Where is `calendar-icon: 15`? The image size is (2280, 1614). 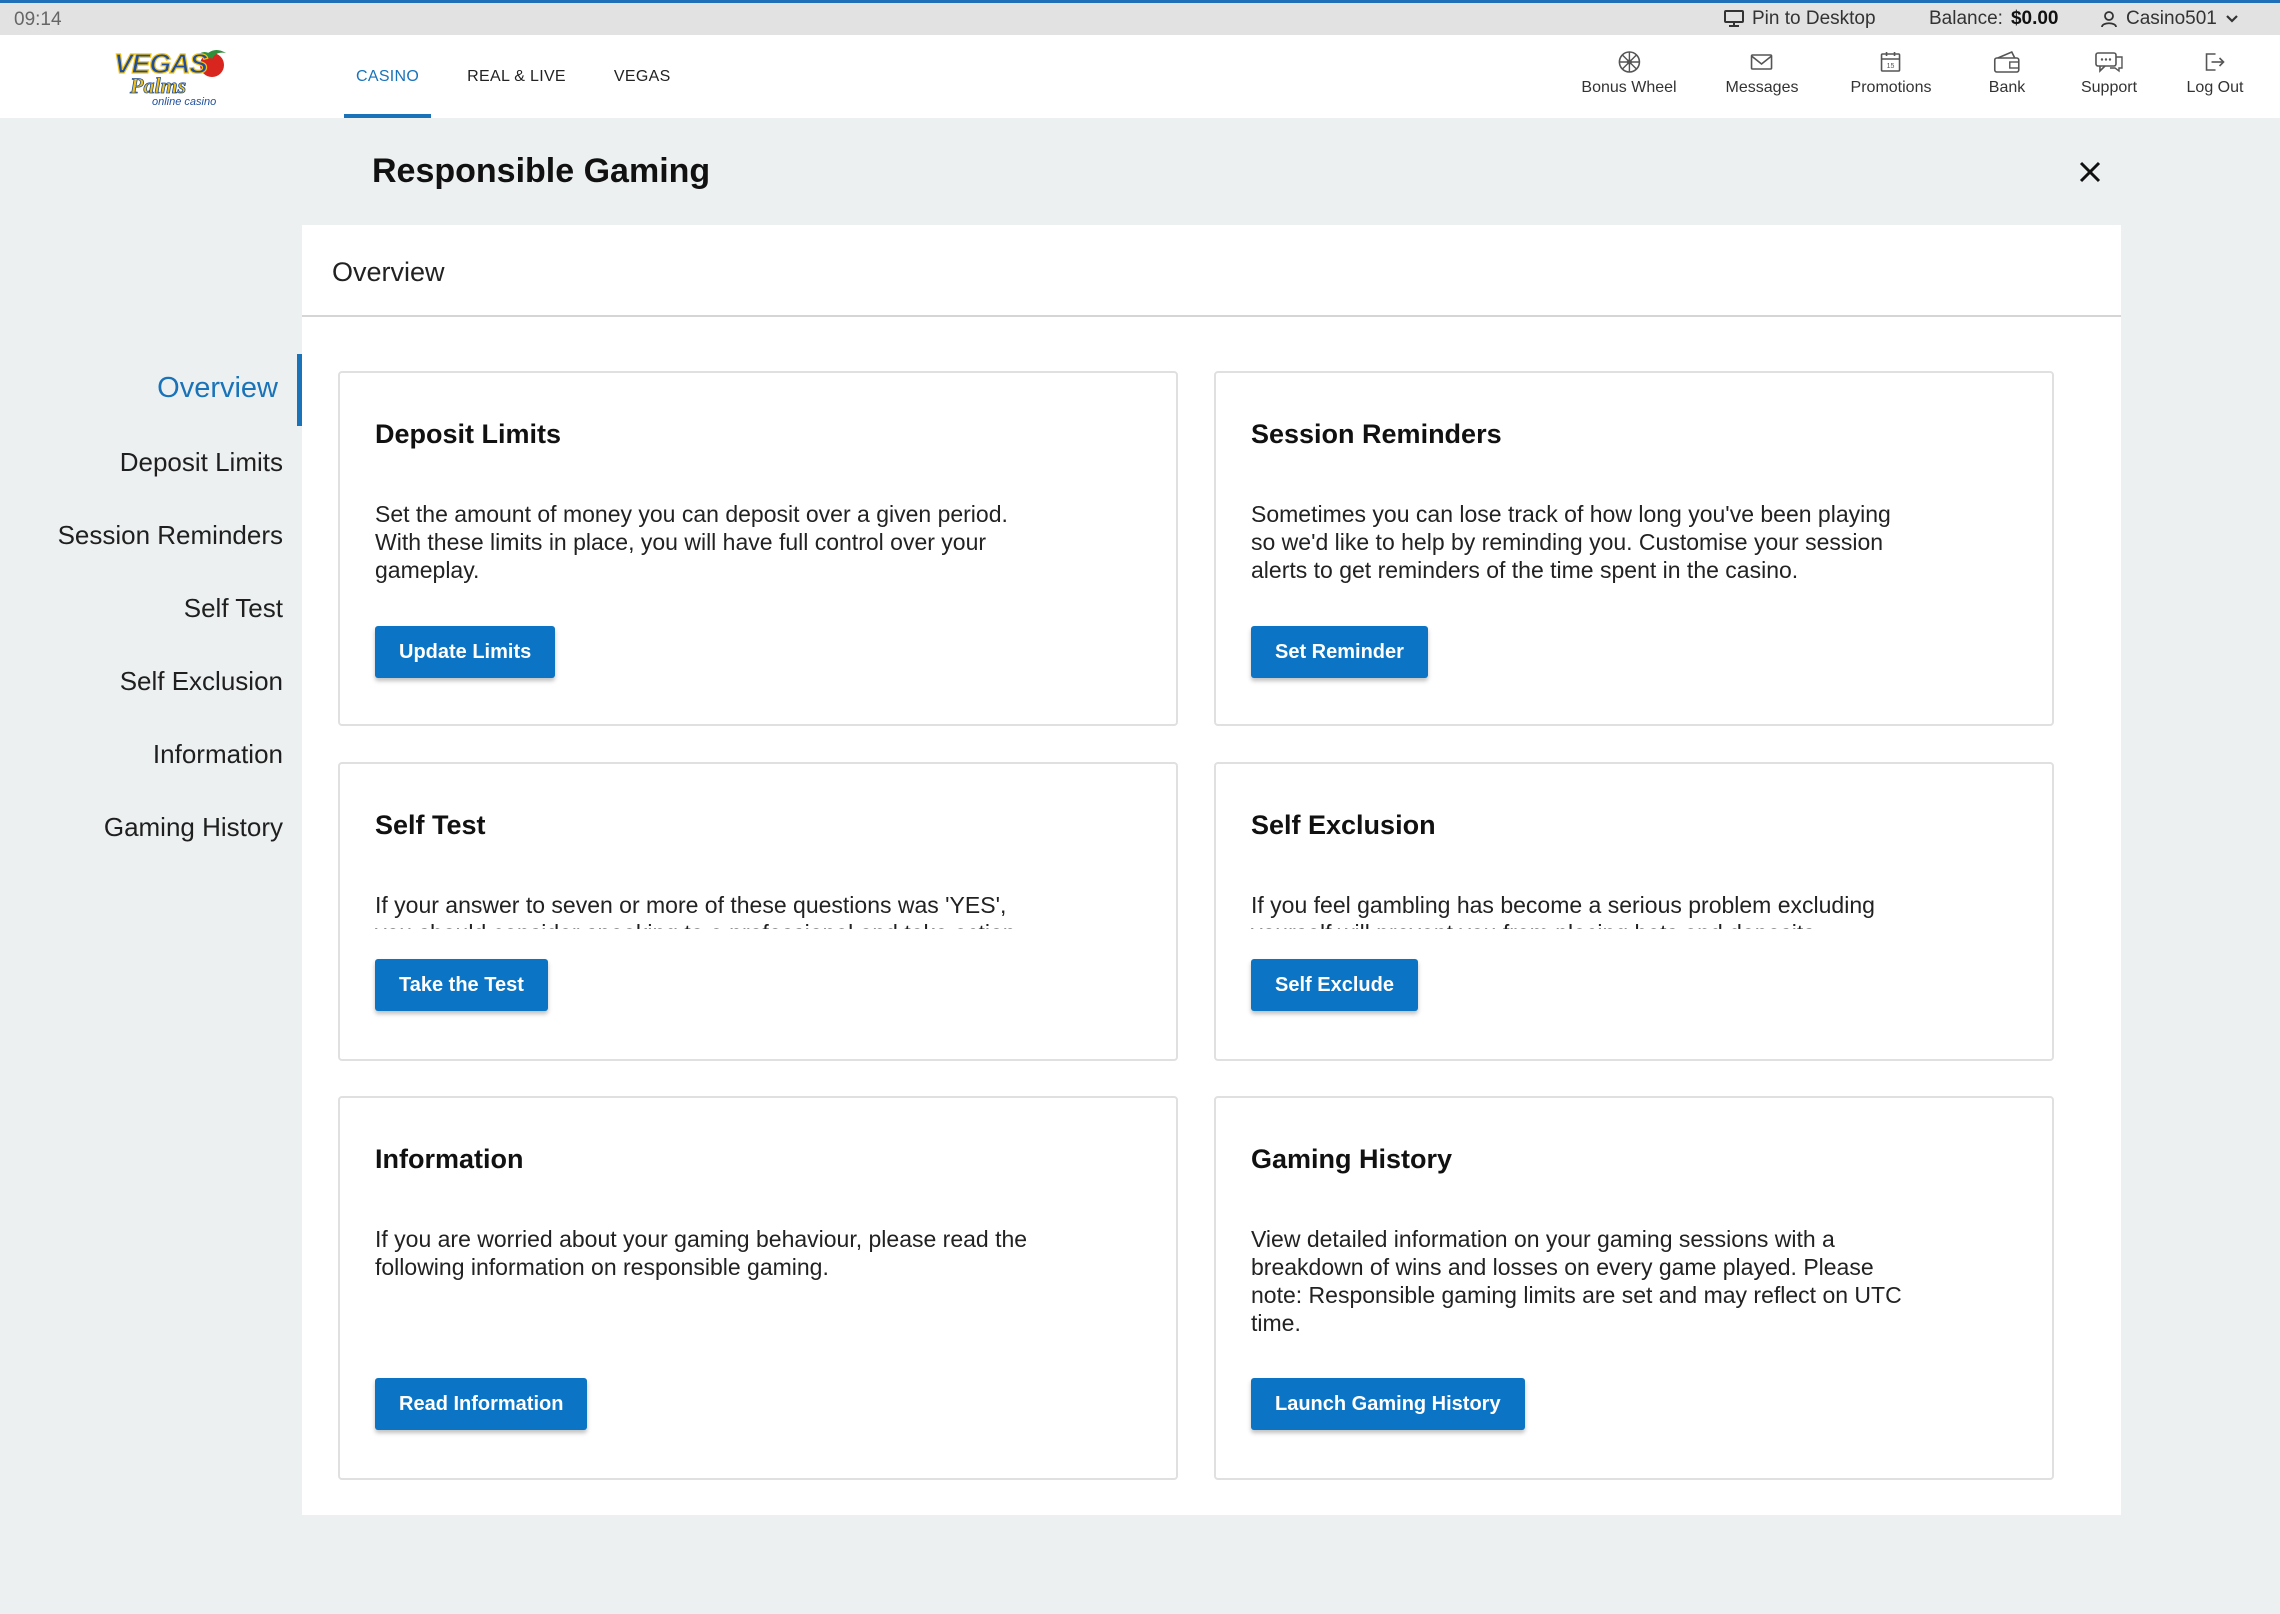
calendar-icon: 15 is located at coordinates (1891, 62).